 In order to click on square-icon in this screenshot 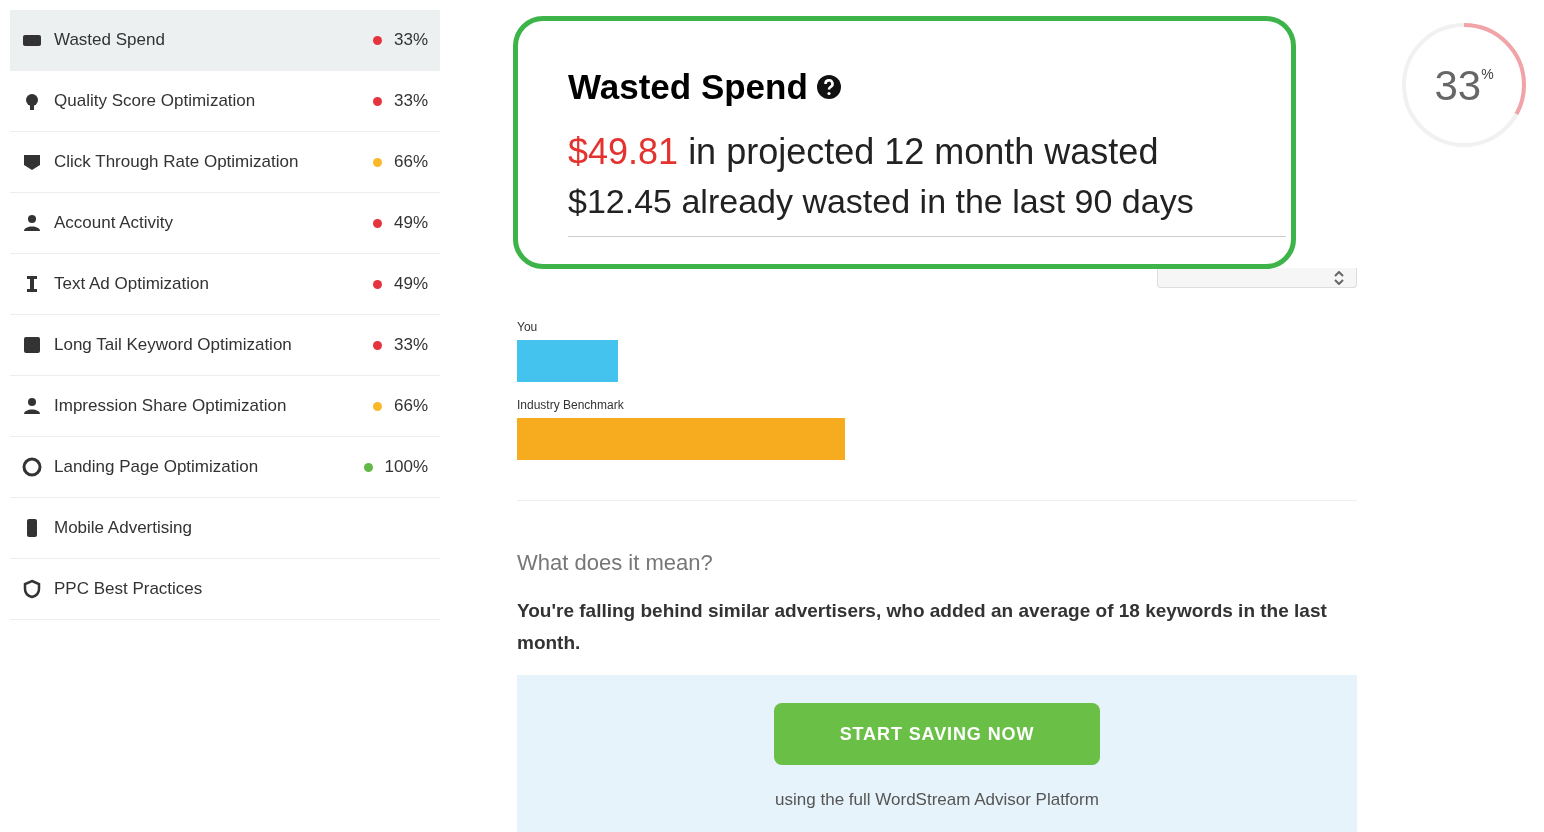, I will do `click(32, 345)`.